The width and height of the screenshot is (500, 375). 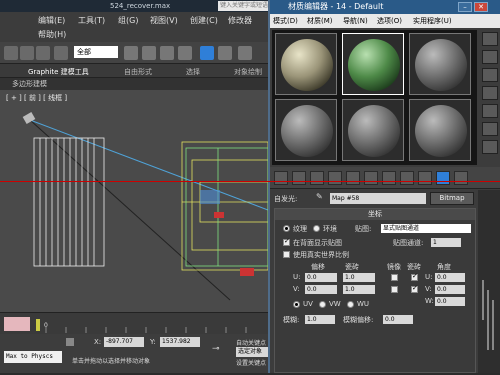 What do you see at coordinates (286, 254) in the screenshot?
I see `real-world-scale-checkbox` at bounding box center [286, 254].